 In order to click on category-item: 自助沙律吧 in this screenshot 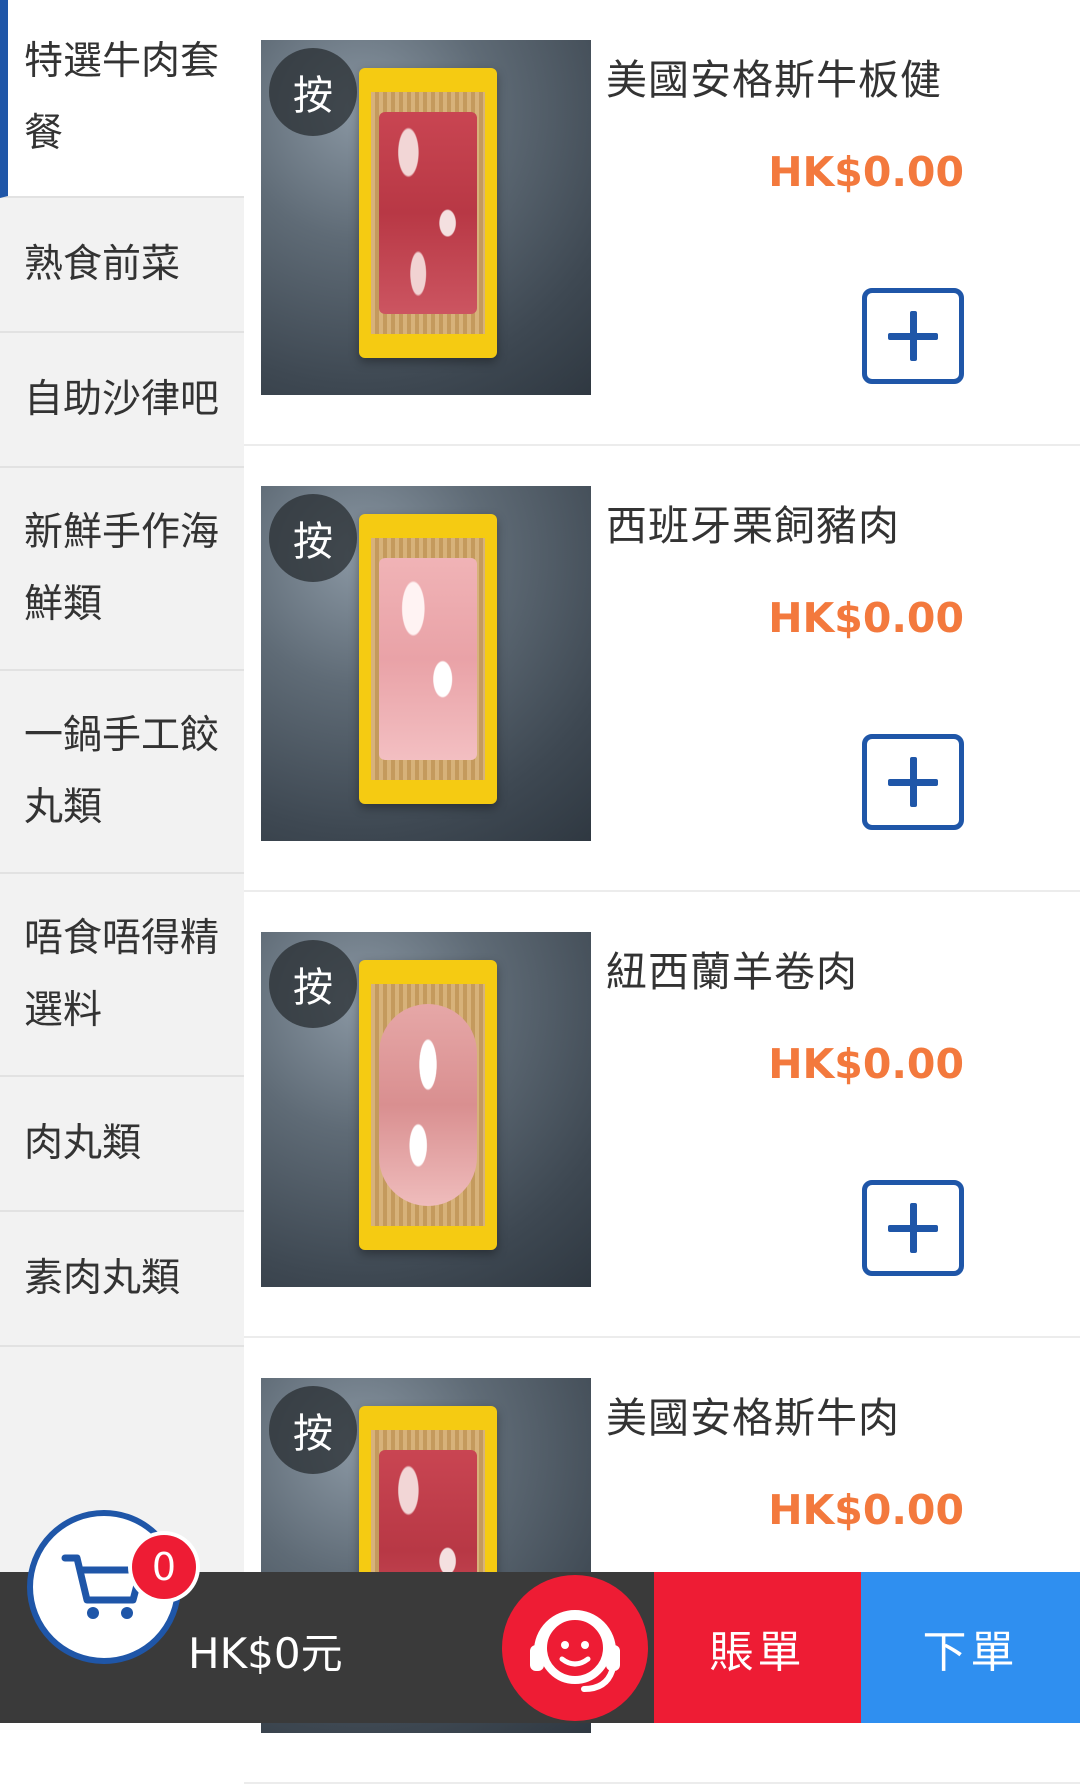, I will do `click(122, 400)`.